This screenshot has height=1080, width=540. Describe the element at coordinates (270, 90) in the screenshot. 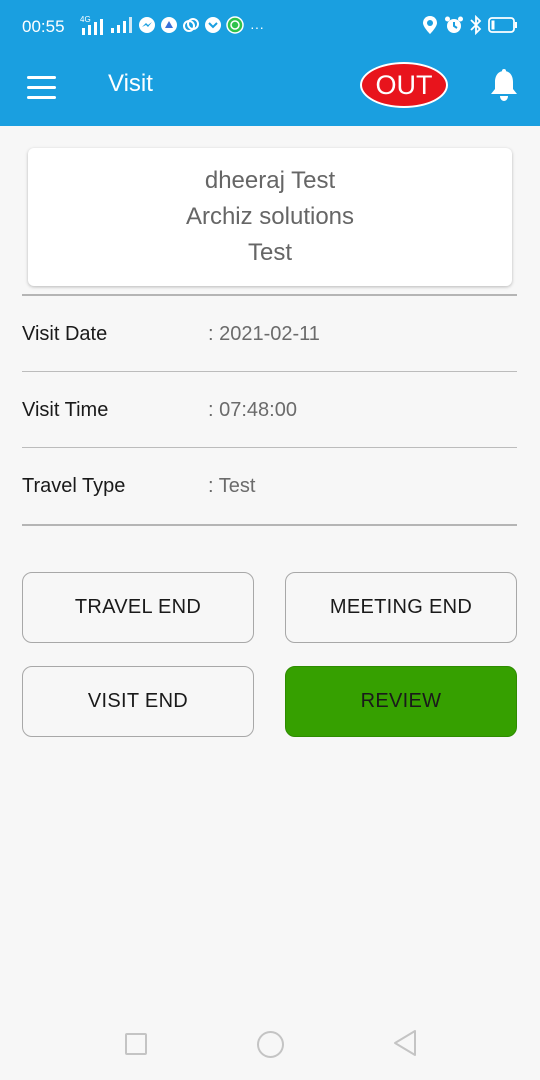

I see `app-bar: Visit OUT` at that location.